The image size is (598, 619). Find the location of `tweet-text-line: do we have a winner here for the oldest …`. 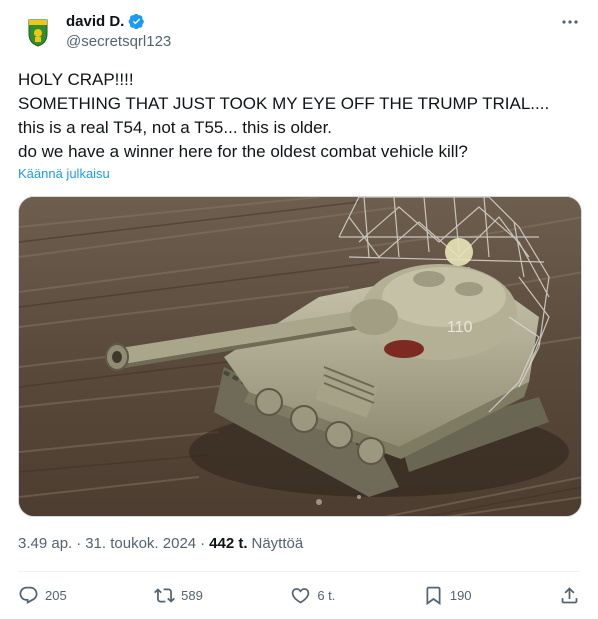

tweet-text-line: do we have a winner here for the oldest … is located at coordinates (243, 151).